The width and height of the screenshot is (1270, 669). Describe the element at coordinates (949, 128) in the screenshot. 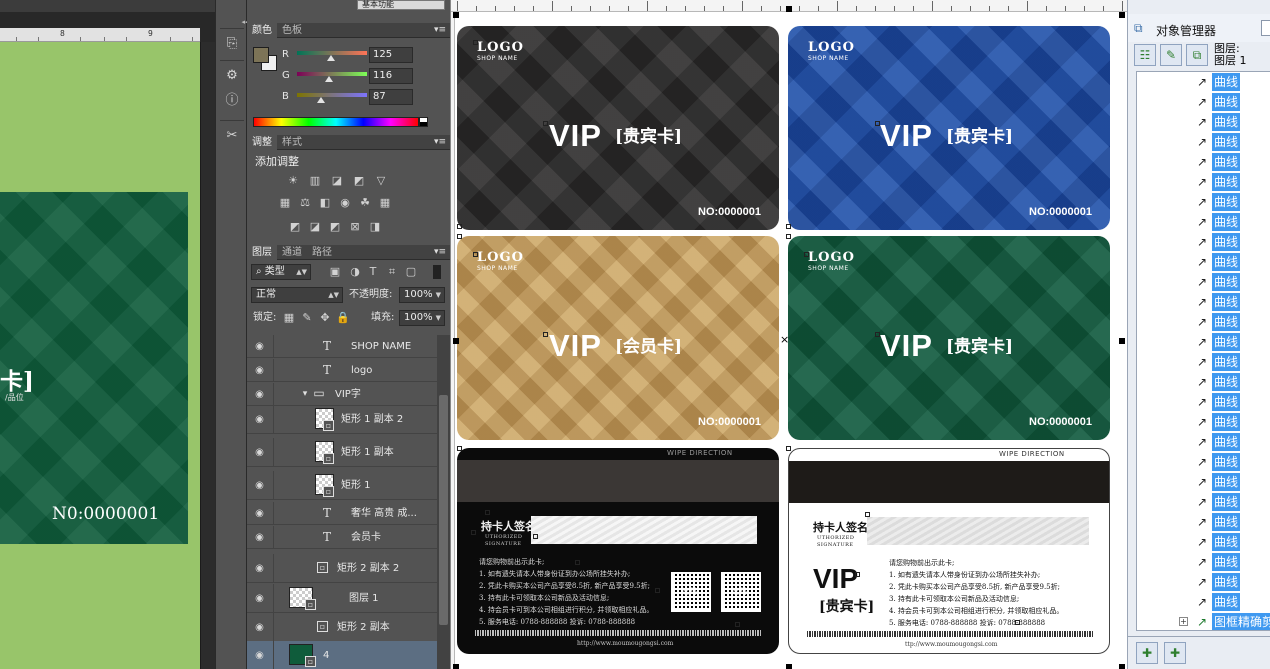

I see `card-front-blue: LOGO SHOP NAME VIP [贵宾卡] NO:0000001` at that location.